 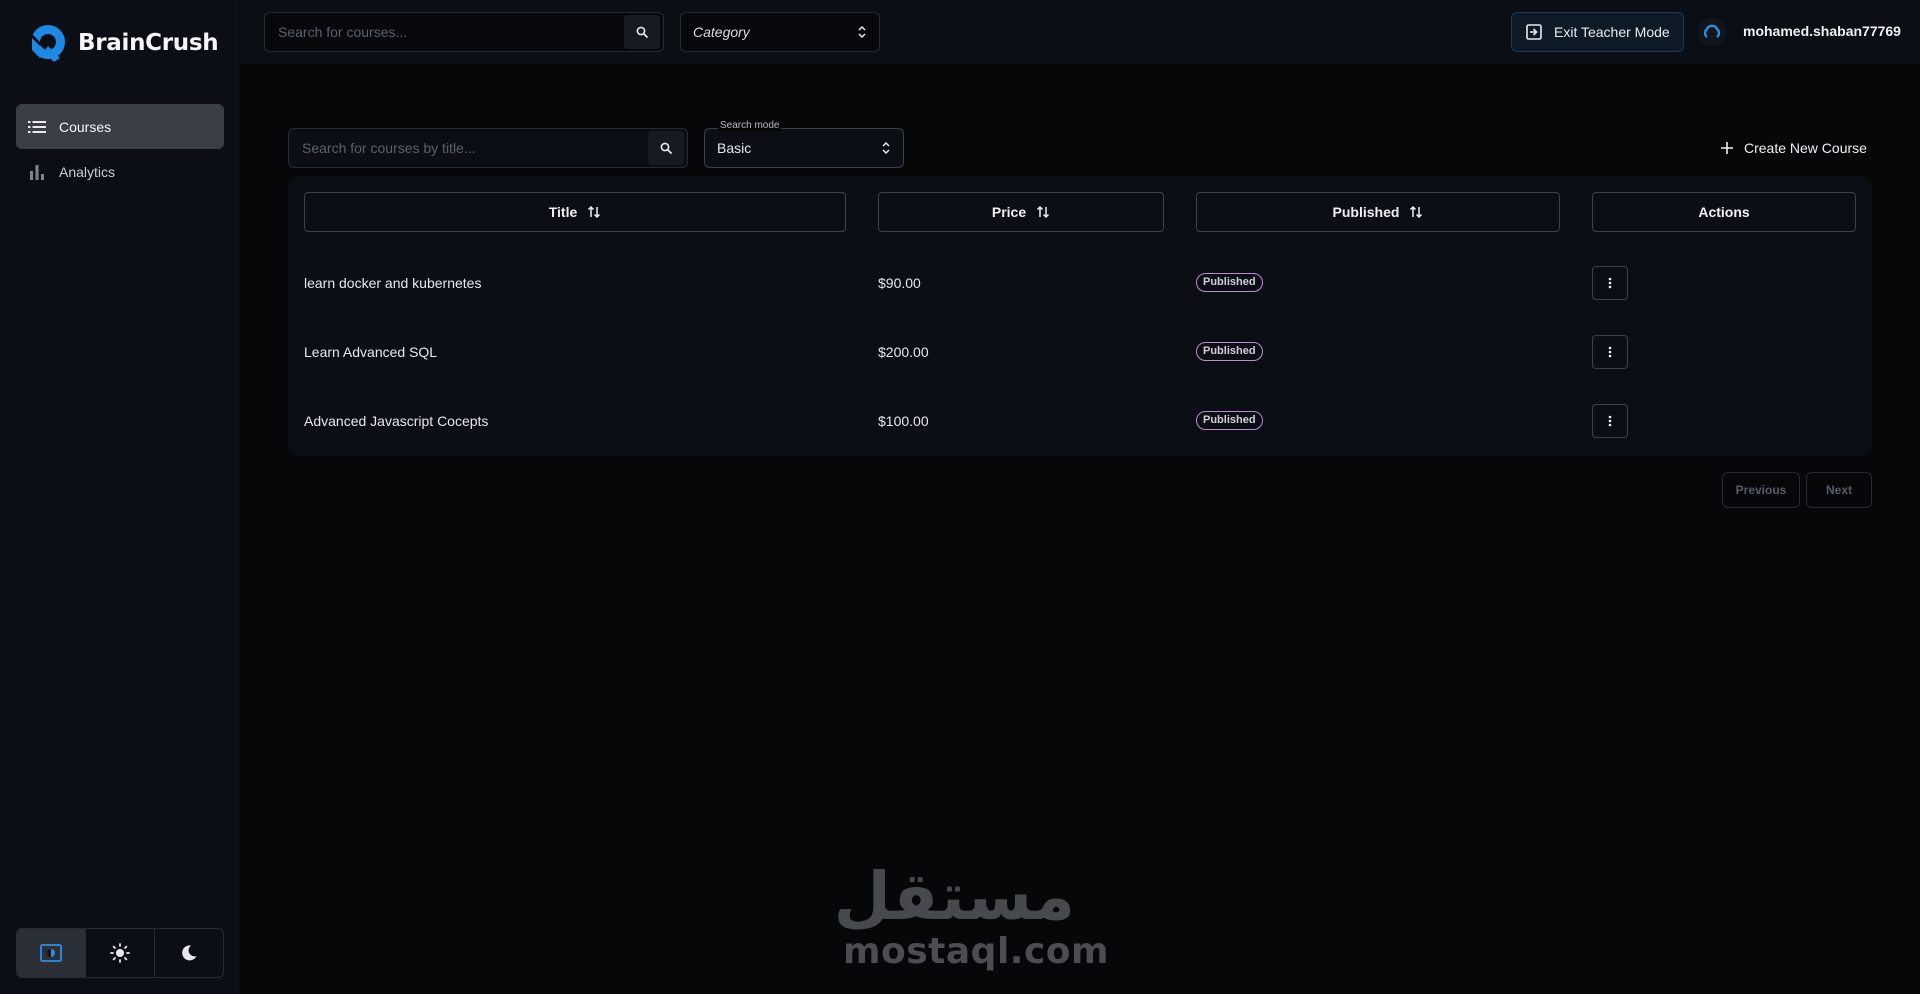 I want to click on watermark-latin: mostaql.com, so click(x=976, y=951).